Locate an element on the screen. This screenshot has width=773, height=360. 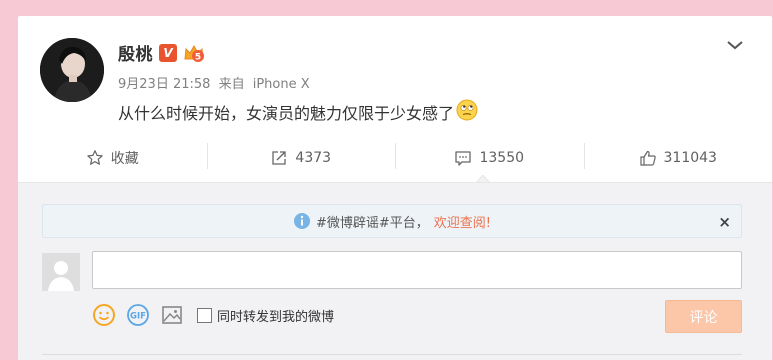
divider is located at coordinates (392, 354).